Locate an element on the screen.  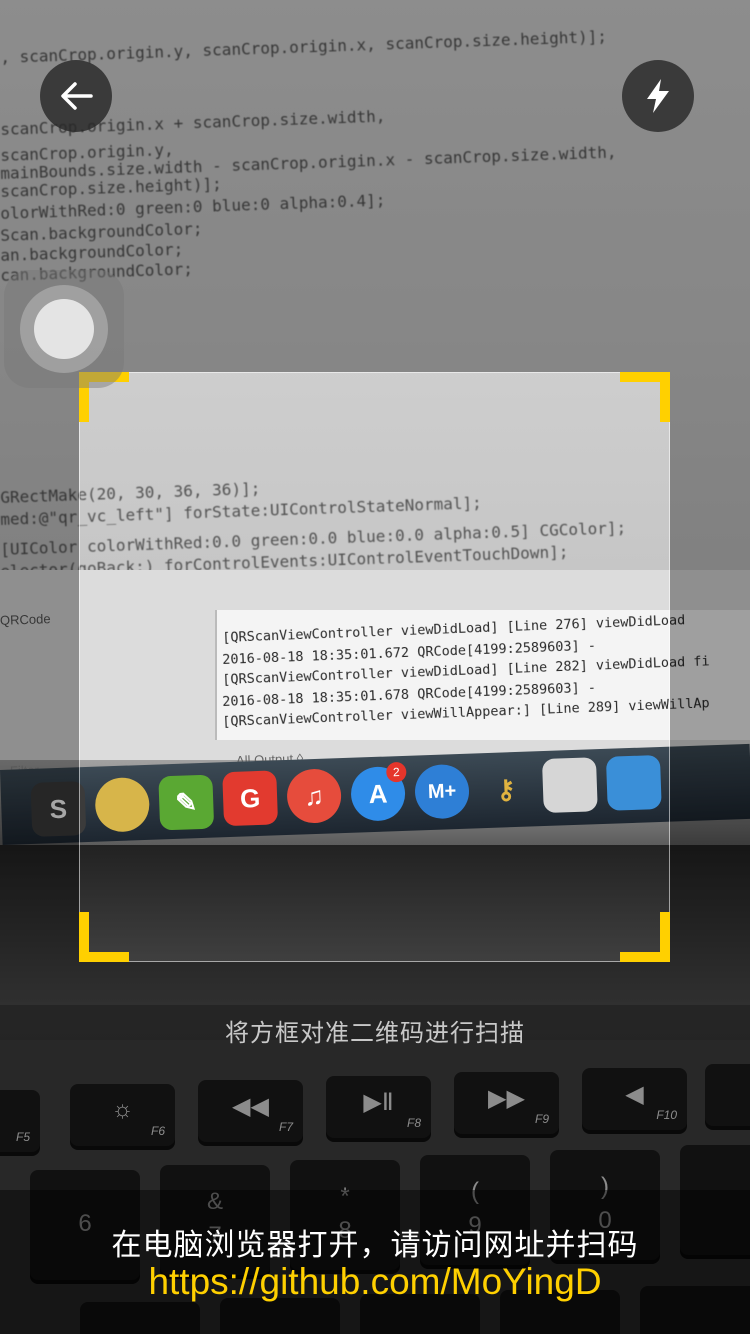
instruction-message: 在电脑浏览器打开，请访问网址并扫码 is located at coordinates (375, 1245).